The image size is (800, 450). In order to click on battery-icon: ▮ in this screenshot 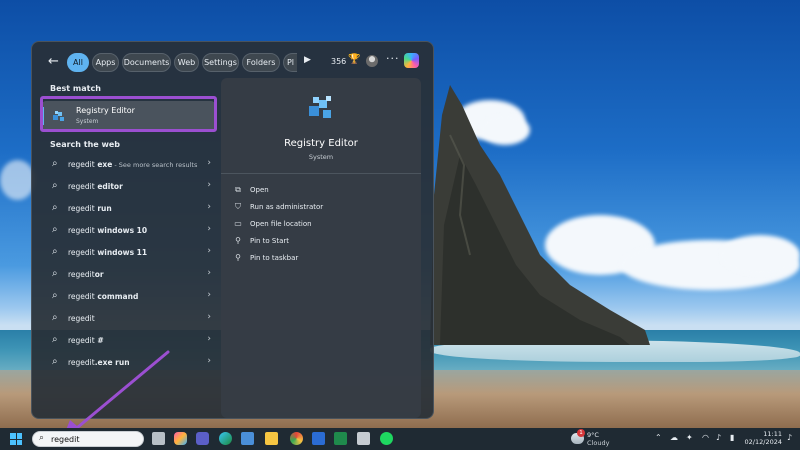, I will do `click(732, 437)`.